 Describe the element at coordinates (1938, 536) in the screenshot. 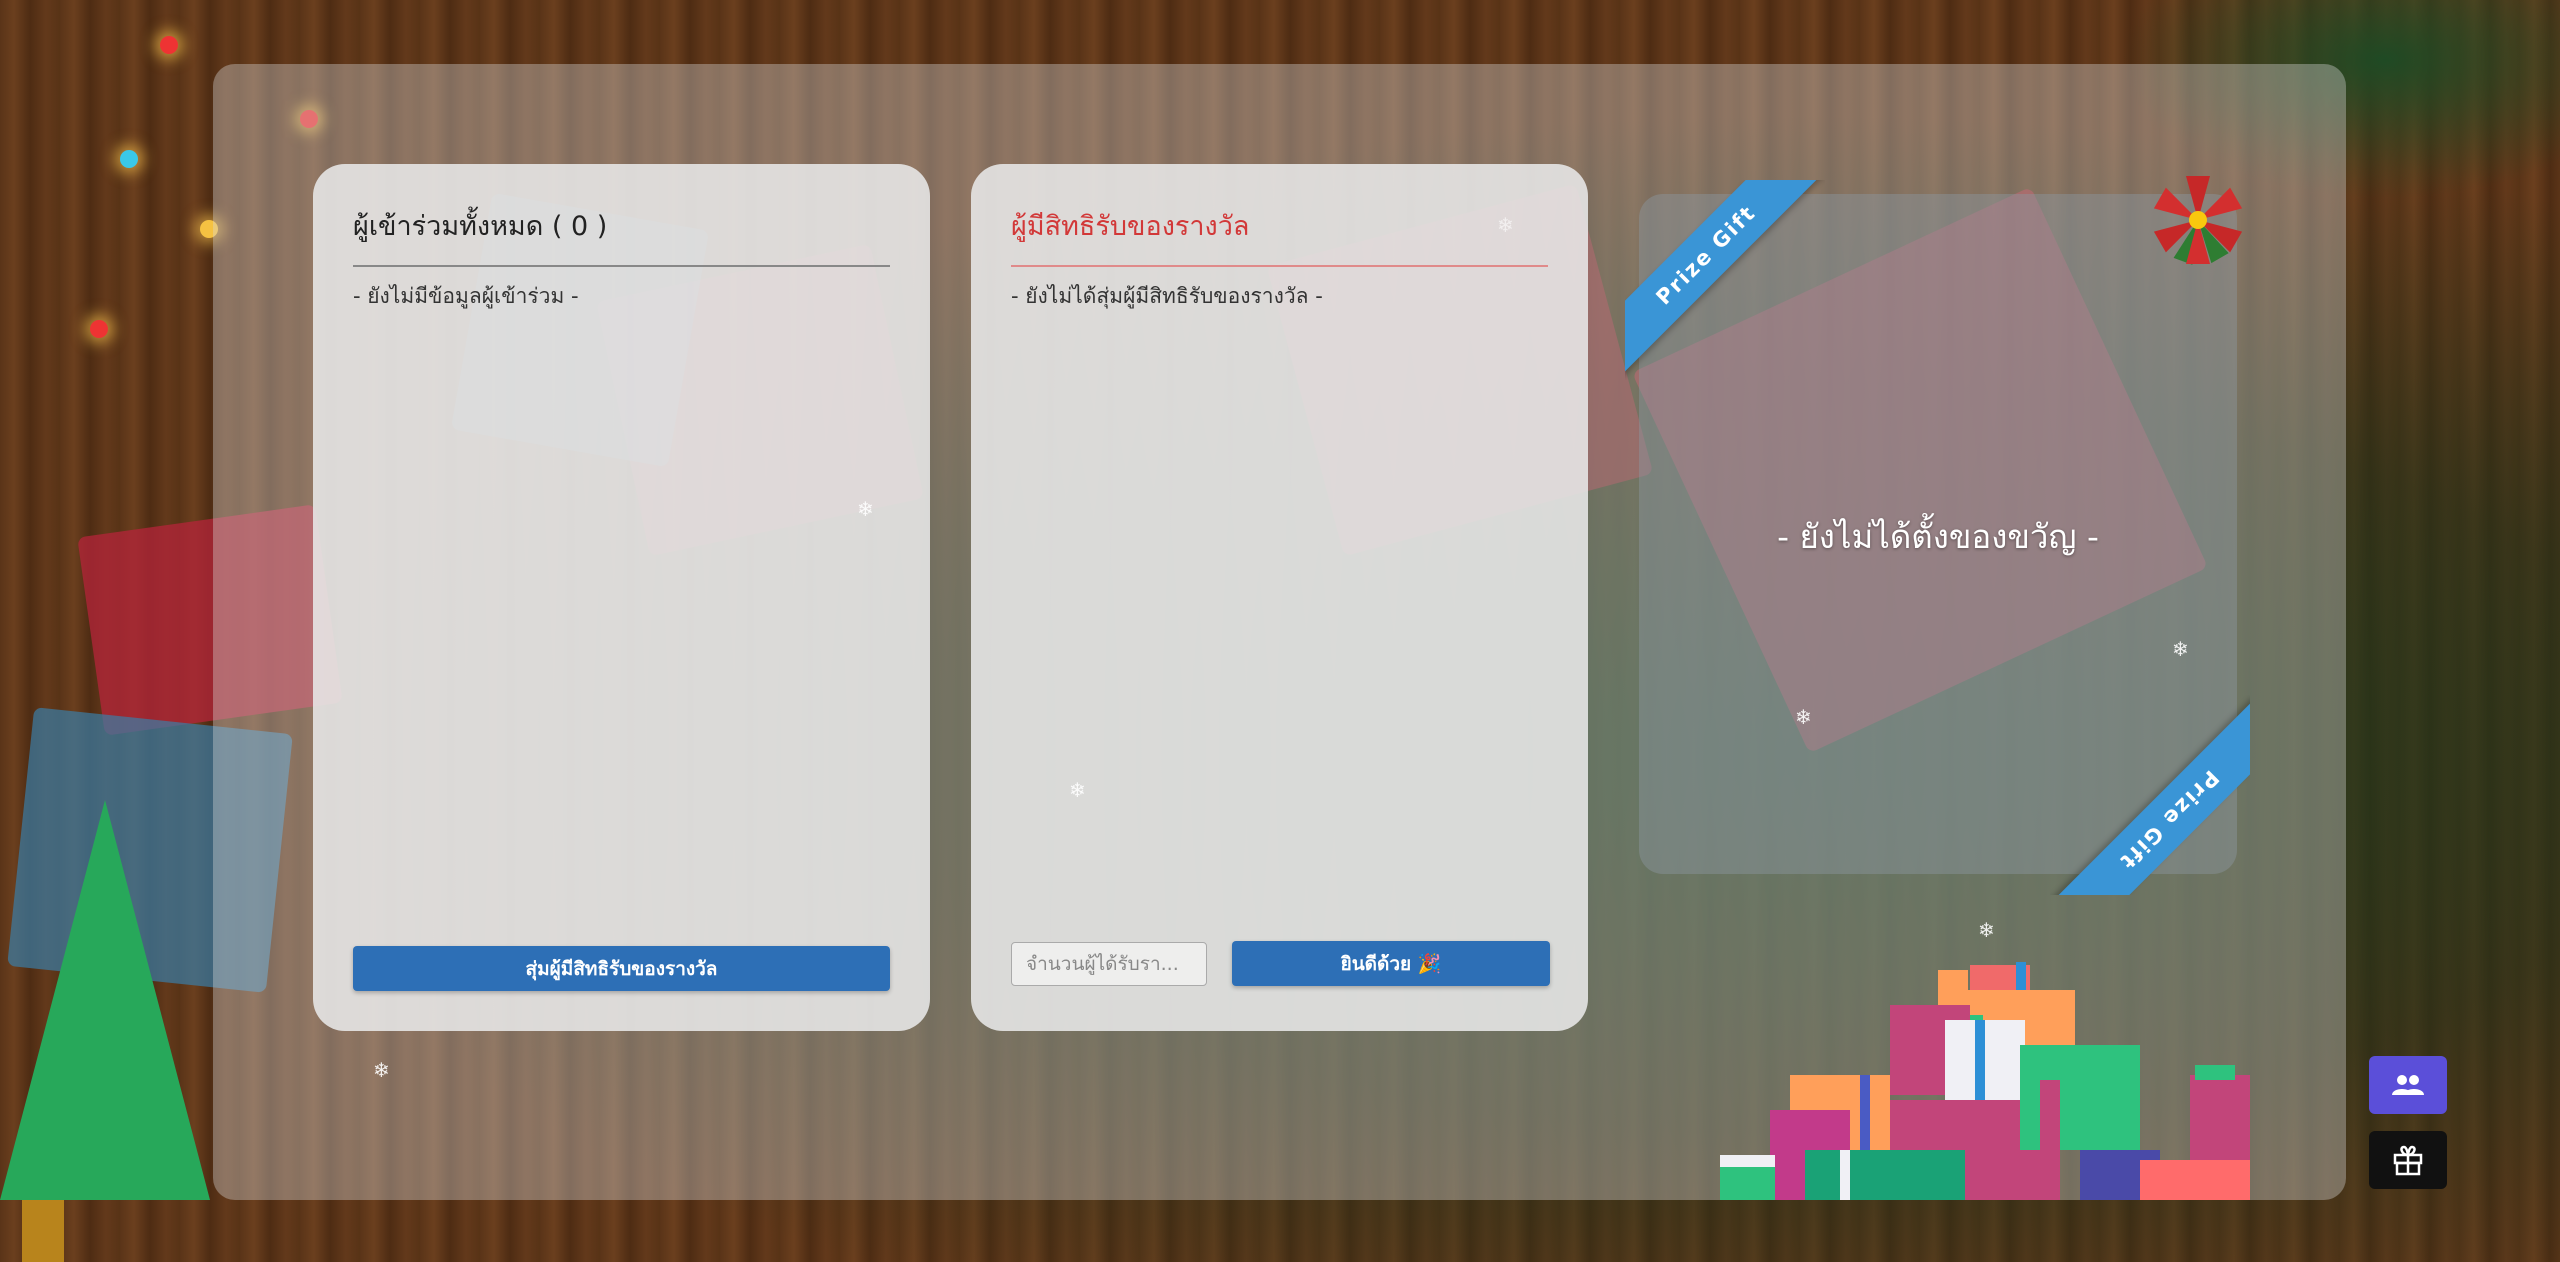

I see `prize-empty-text: - ยังไม่ได้ตั้งของขวัญ -` at that location.